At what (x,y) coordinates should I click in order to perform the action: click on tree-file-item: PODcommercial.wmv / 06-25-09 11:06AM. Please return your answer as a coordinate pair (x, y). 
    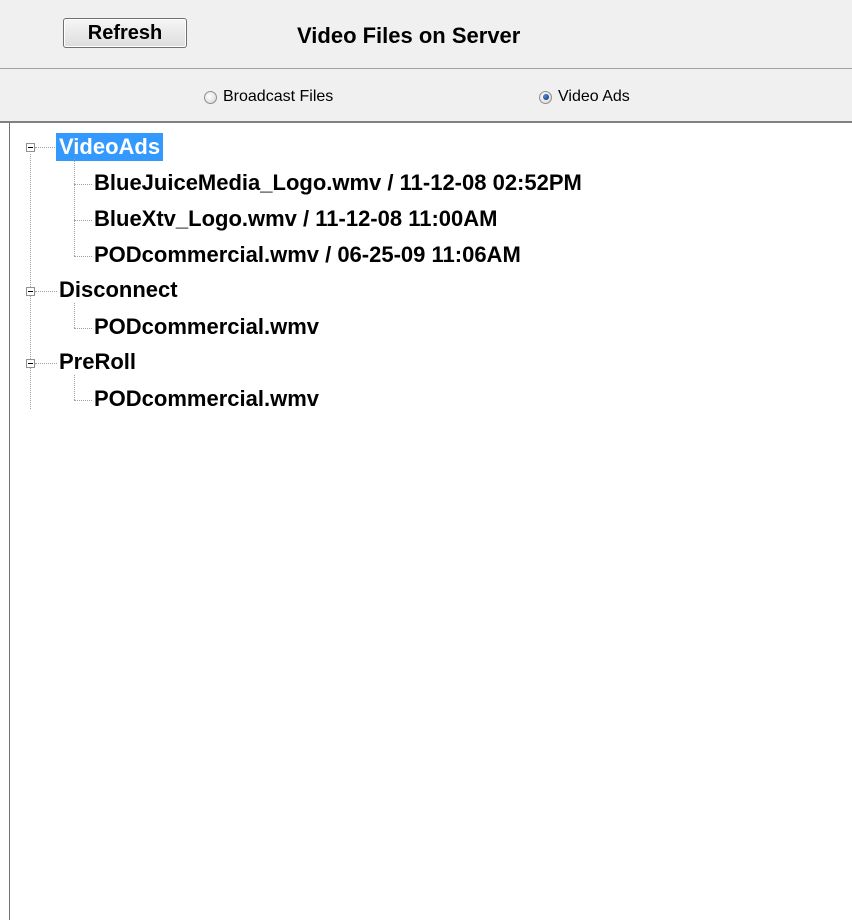
    Looking at the image, I should click on (307, 255).